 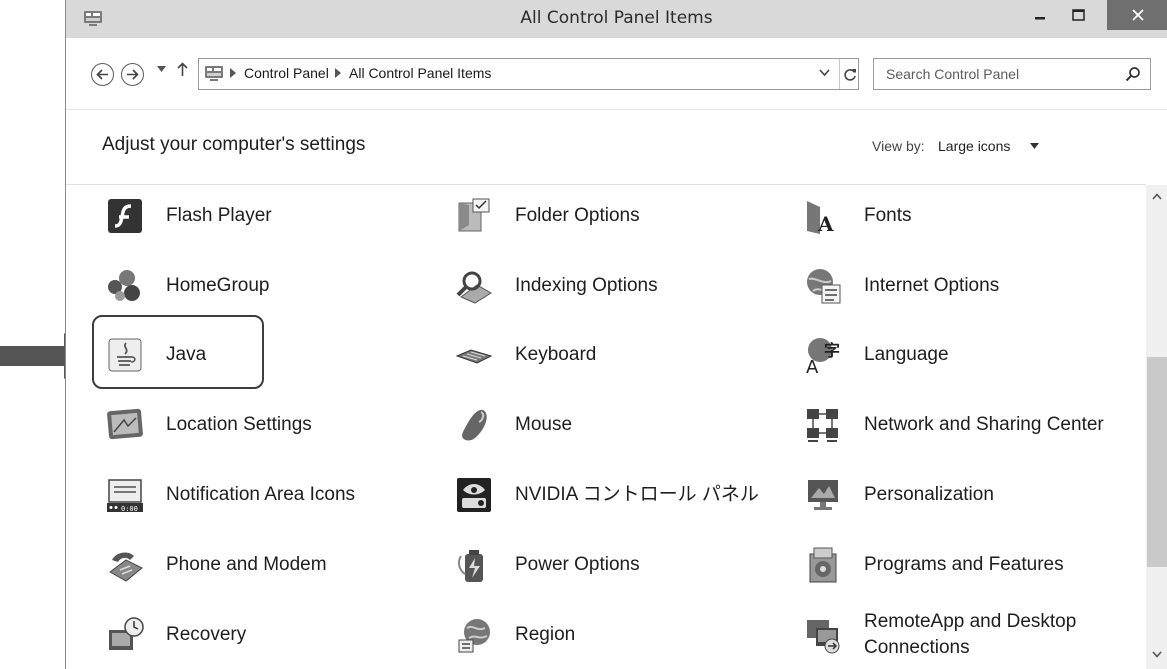 What do you see at coordinates (286, 73) in the screenshot?
I see `breadcrumb-control-panel: Control Panel` at bounding box center [286, 73].